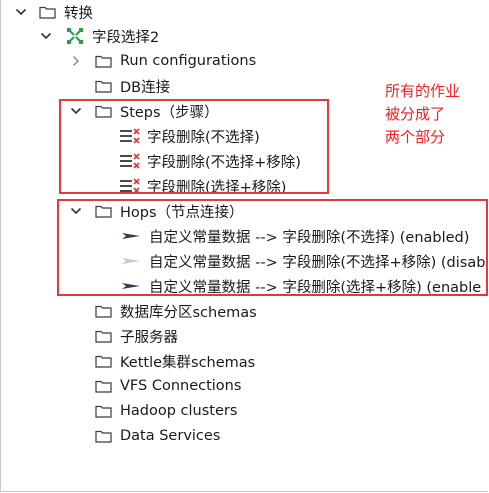 Image resolution: width=489 pixels, height=493 pixels. Describe the element at coordinates (78, 13) in the screenshot. I see `tree-item-label: 转换` at that location.